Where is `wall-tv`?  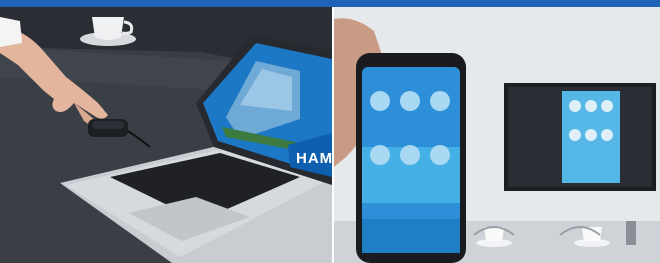 wall-tv is located at coordinates (580, 137).